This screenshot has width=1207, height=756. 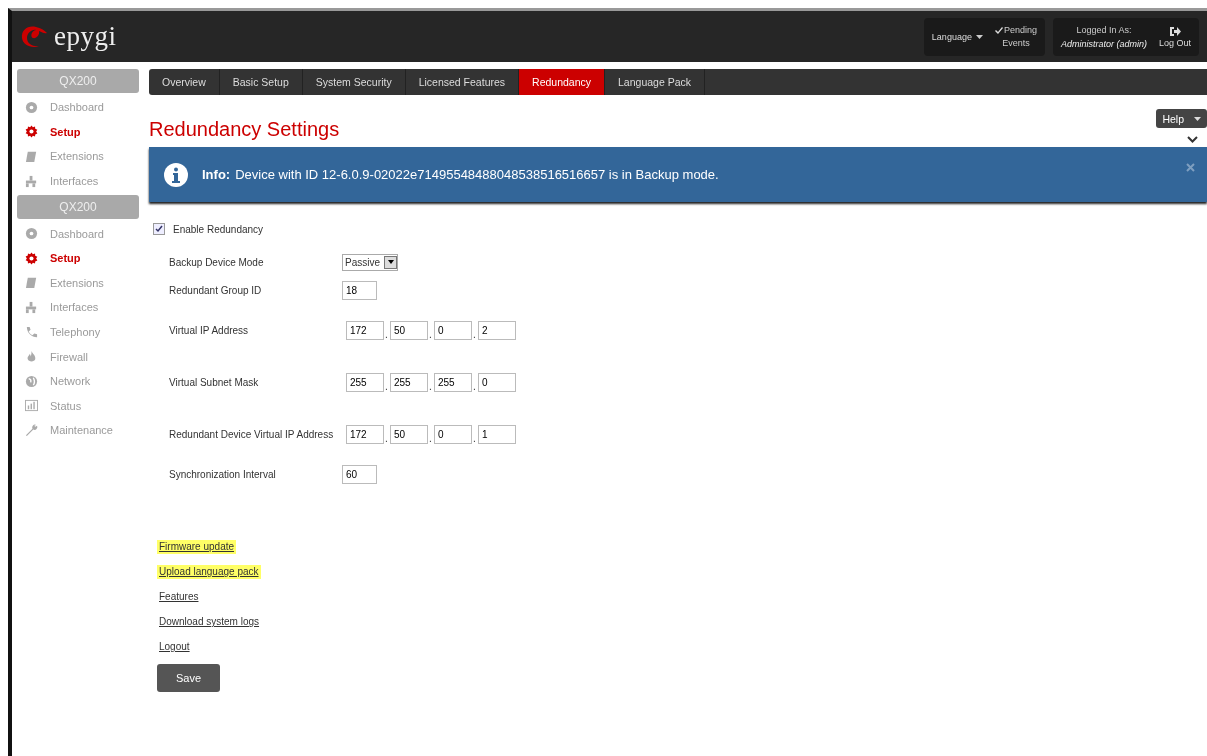 What do you see at coordinates (252, 434) in the screenshot?
I see `field-label: Redundant Device Virtual IP Address` at bounding box center [252, 434].